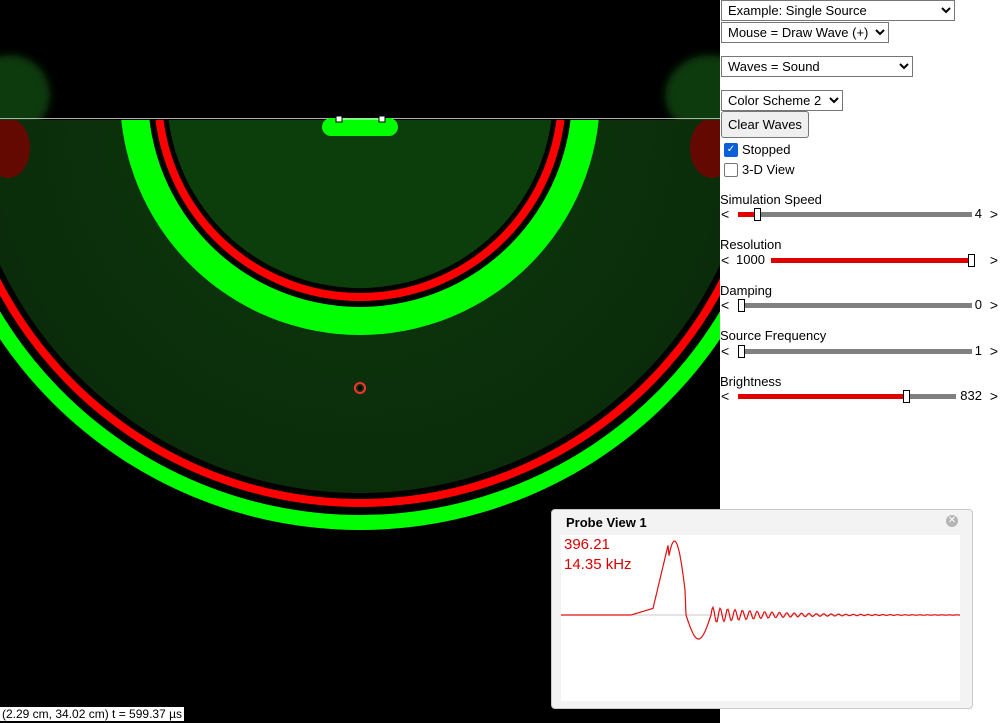  I want to click on source-frequency-slider: < 1 >, so click(860, 351).